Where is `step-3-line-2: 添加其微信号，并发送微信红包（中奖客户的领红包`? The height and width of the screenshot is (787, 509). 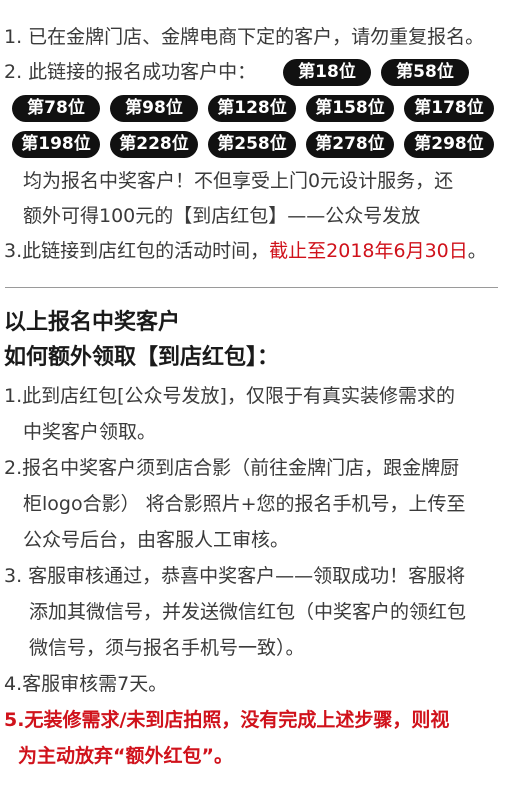
step-3-line-2: 添加其微信号，并发送微信红包（中奖客户的领红包 is located at coordinates (248, 612).